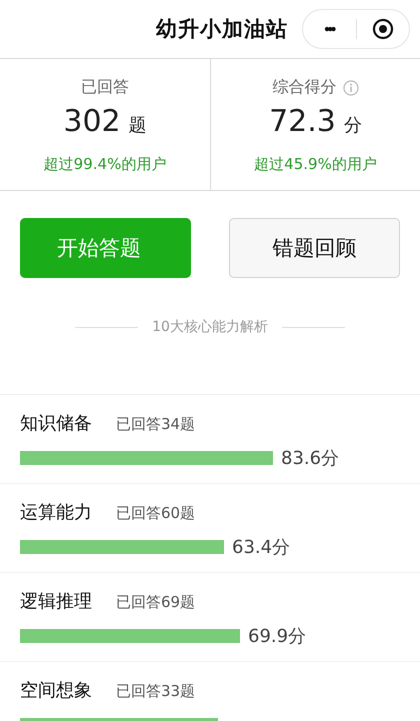 This screenshot has width=420, height=721. What do you see at coordinates (156, 691) in the screenshot?
I see `answered-count: 已回答33题` at bounding box center [156, 691].